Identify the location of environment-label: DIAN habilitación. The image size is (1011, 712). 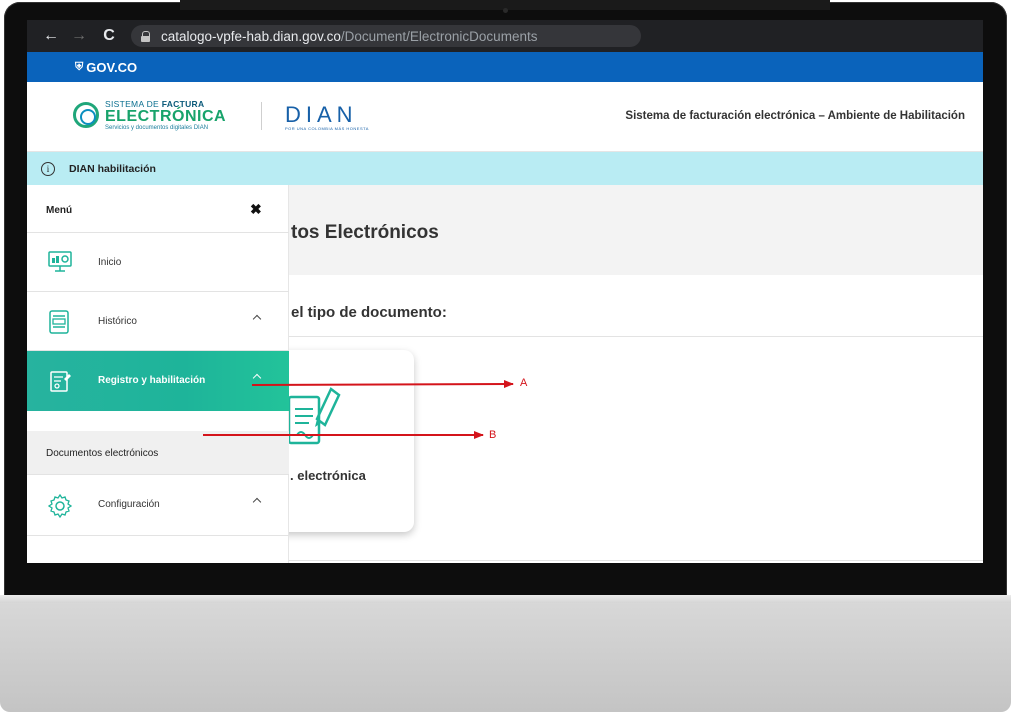
(112, 168).